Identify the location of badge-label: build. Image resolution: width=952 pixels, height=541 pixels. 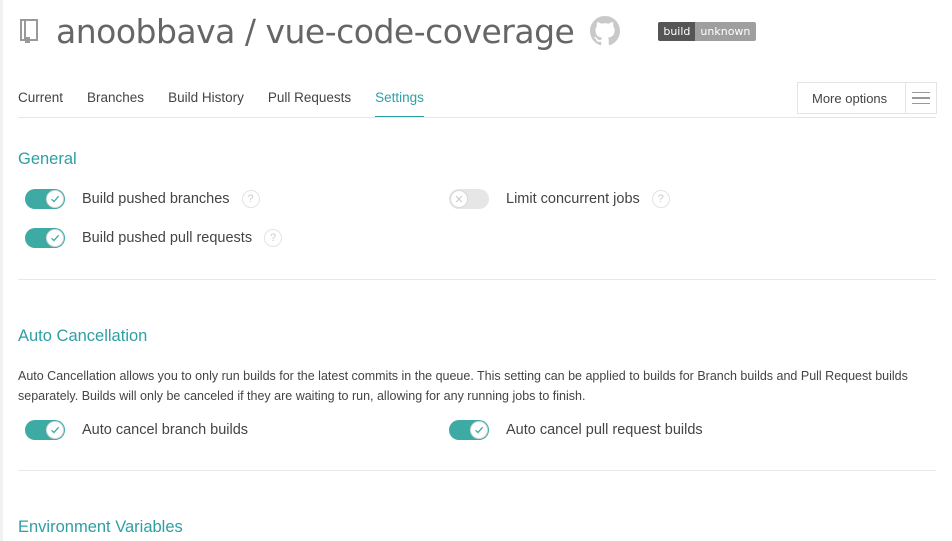
(677, 31).